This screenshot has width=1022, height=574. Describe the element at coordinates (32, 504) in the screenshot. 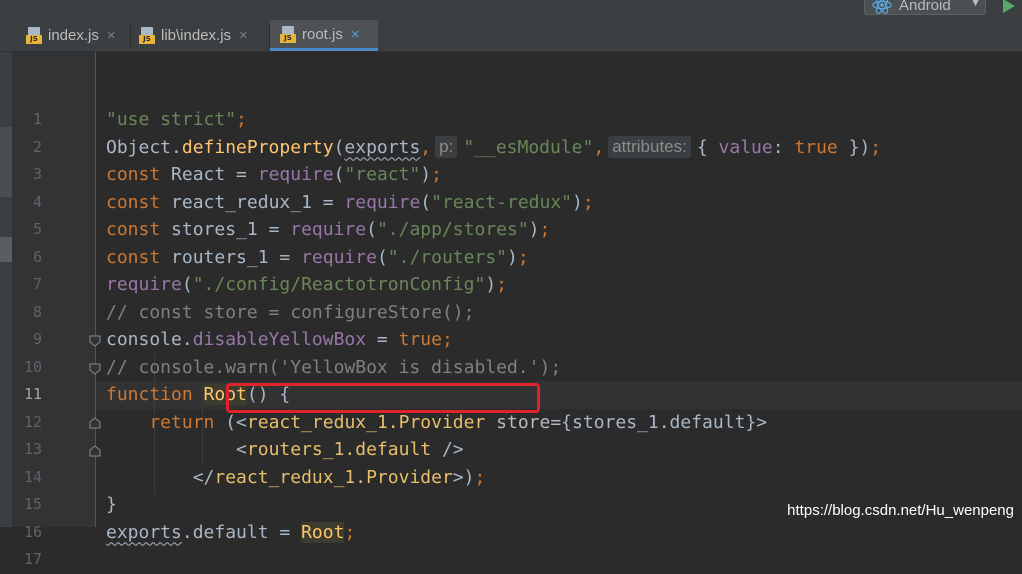

I see `line-number: 15` at that location.